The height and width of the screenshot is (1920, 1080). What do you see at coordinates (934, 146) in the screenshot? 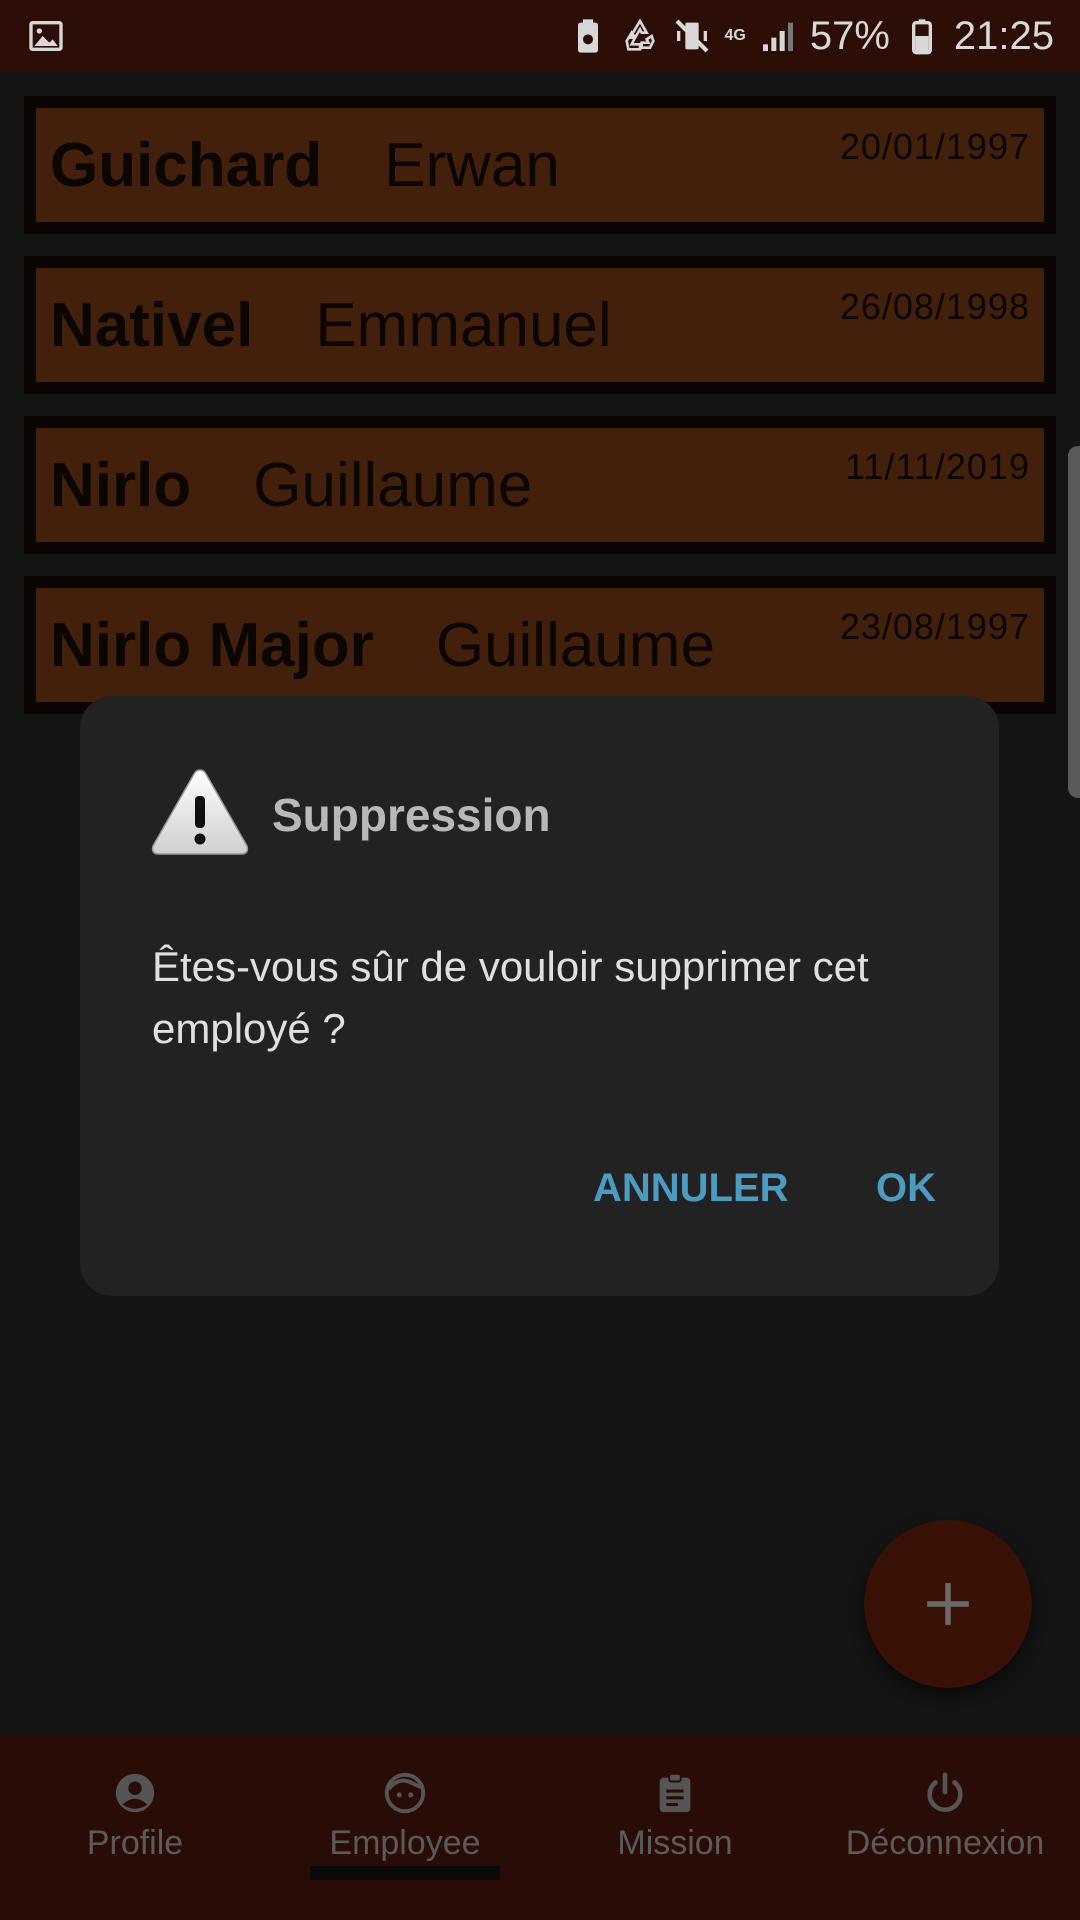
I see `employee-date: 20/01/1997` at bounding box center [934, 146].